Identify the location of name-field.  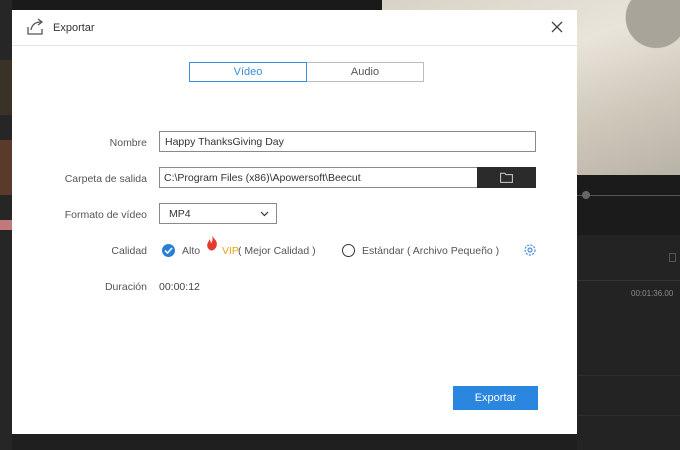
(347, 141).